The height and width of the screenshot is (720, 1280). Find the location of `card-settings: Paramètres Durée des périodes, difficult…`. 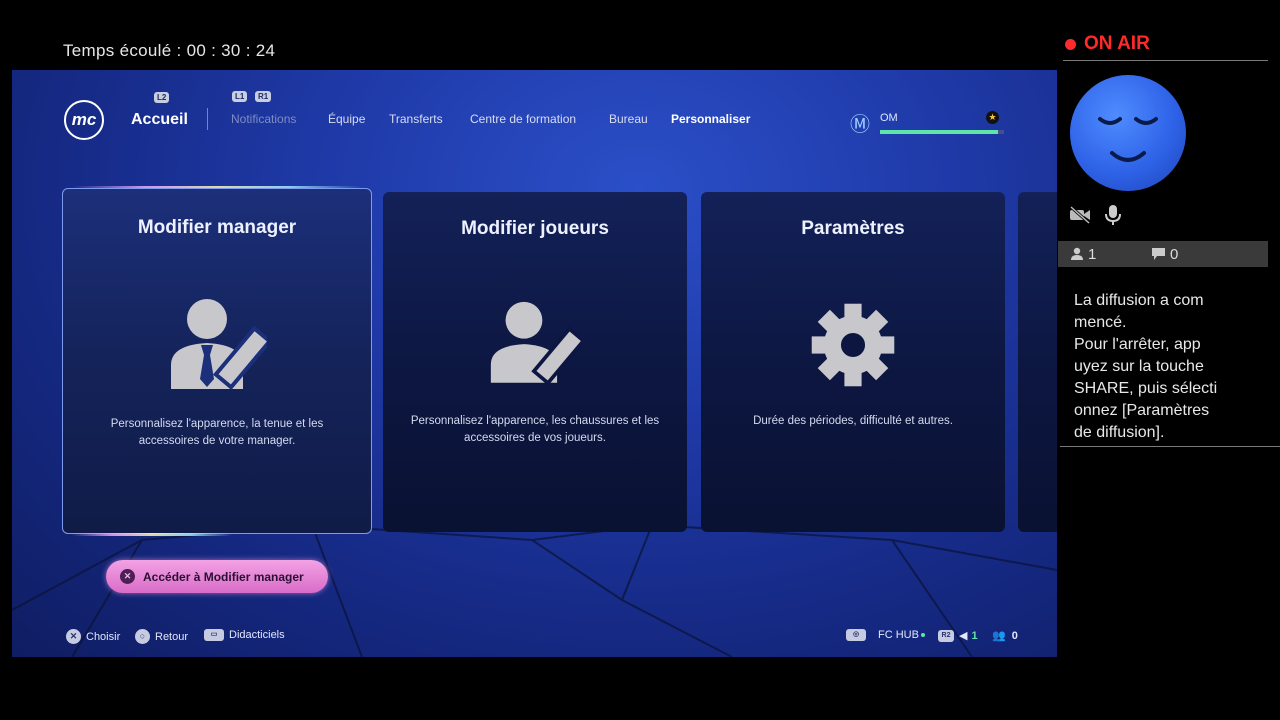

card-settings: Paramètres Durée des périodes, difficult… is located at coordinates (853, 362).